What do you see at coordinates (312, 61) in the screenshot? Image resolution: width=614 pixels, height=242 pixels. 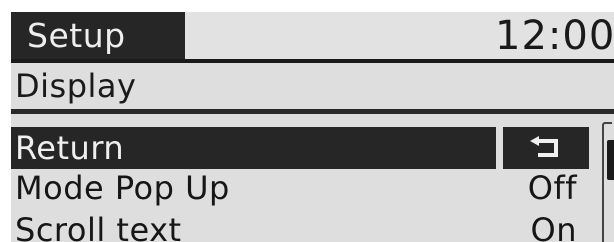 I see `header-divider` at bounding box center [312, 61].